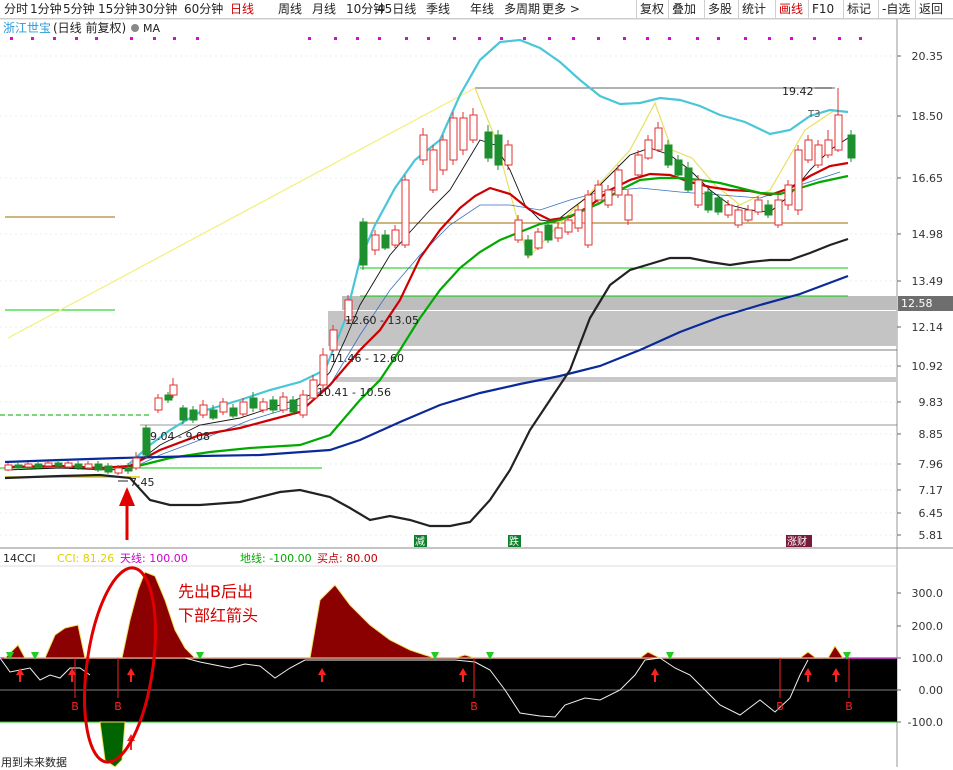 The height and width of the screenshot is (770, 953). I want to click on price-tick-label: 18.50, so click(928, 116).